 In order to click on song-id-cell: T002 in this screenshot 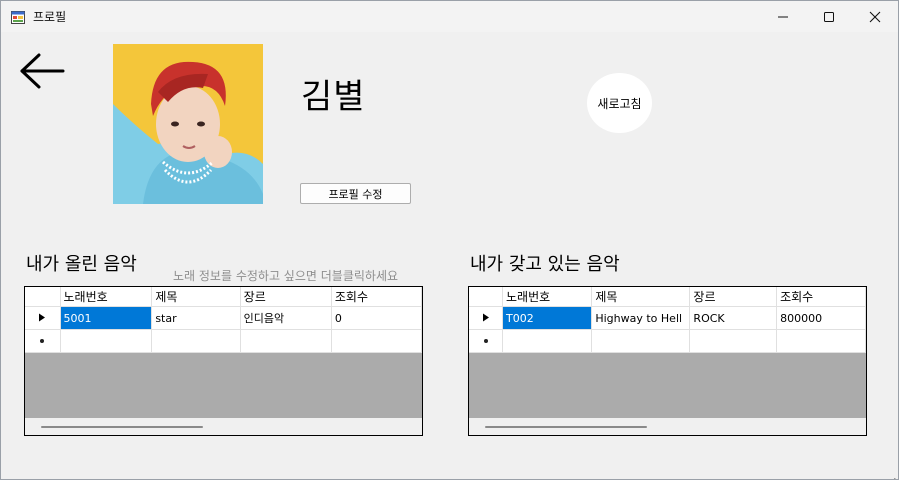, I will do `click(547, 318)`.